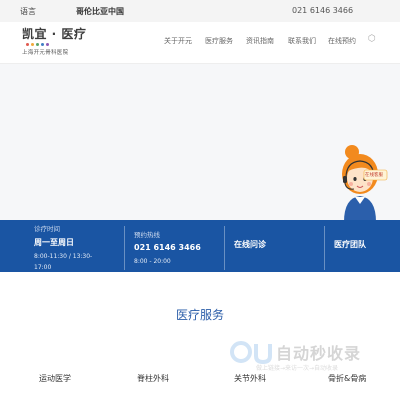 The image size is (400, 400). I want to click on watermark-slogan: 做上链接→来访一次→自动收录, so click(297, 368).